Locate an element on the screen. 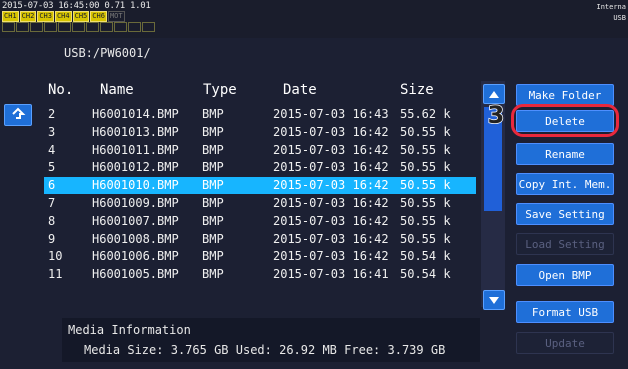 The height and width of the screenshot is (369, 628). file-row: 5 H6001012.BMP BMP 2015-07-03 16:42 50.55 k is located at coordinates (260, 167).